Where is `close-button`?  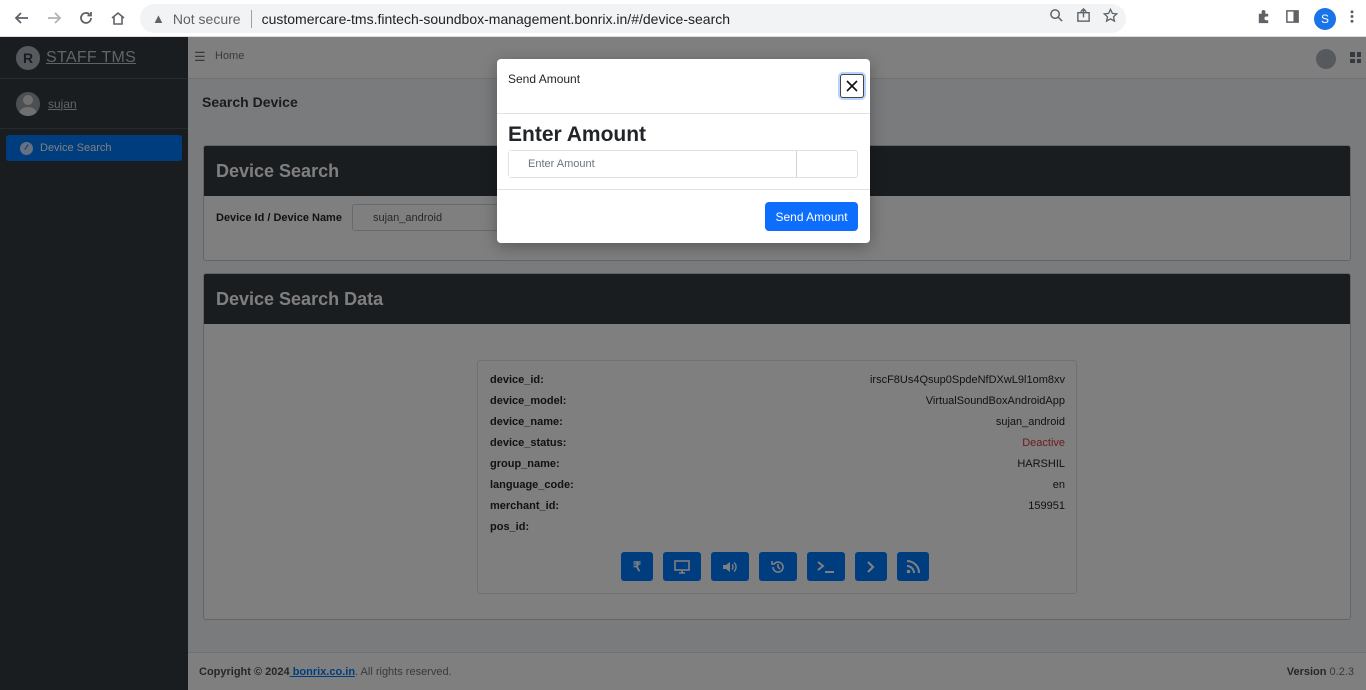 close-button is located at coordinates (852, 86).